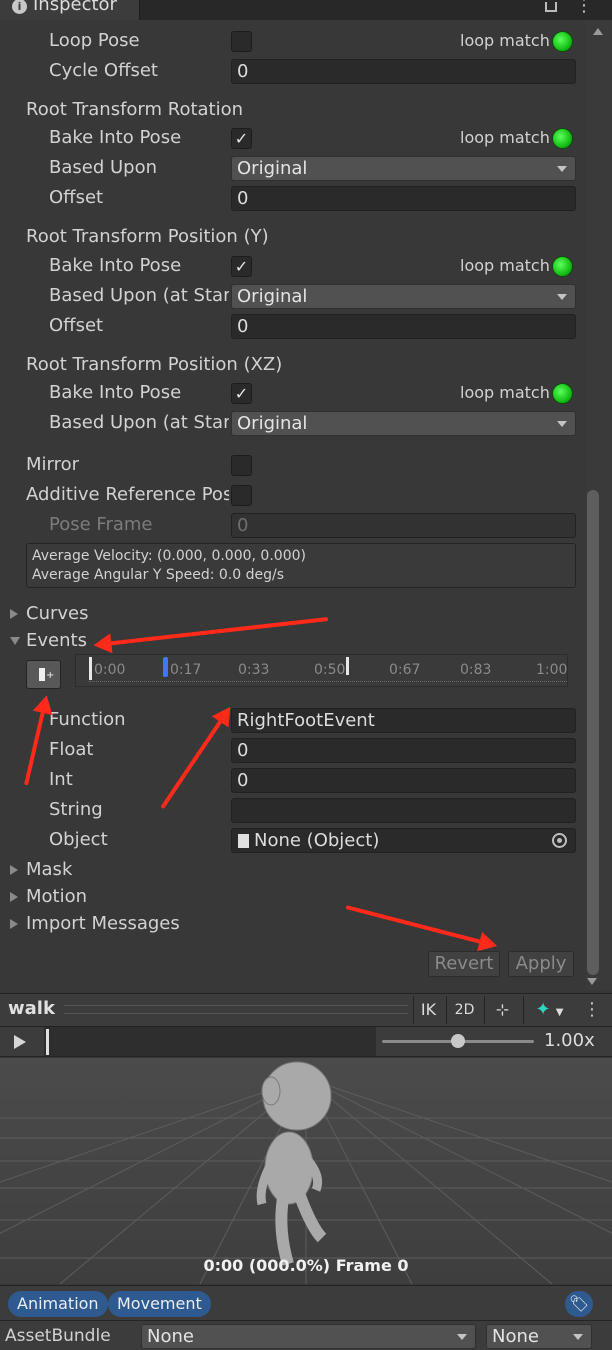  What do you see at coordinates (58, 1304) in the screenshot?
I see `label-tag: Animation` at bounding box center [58, 1304].